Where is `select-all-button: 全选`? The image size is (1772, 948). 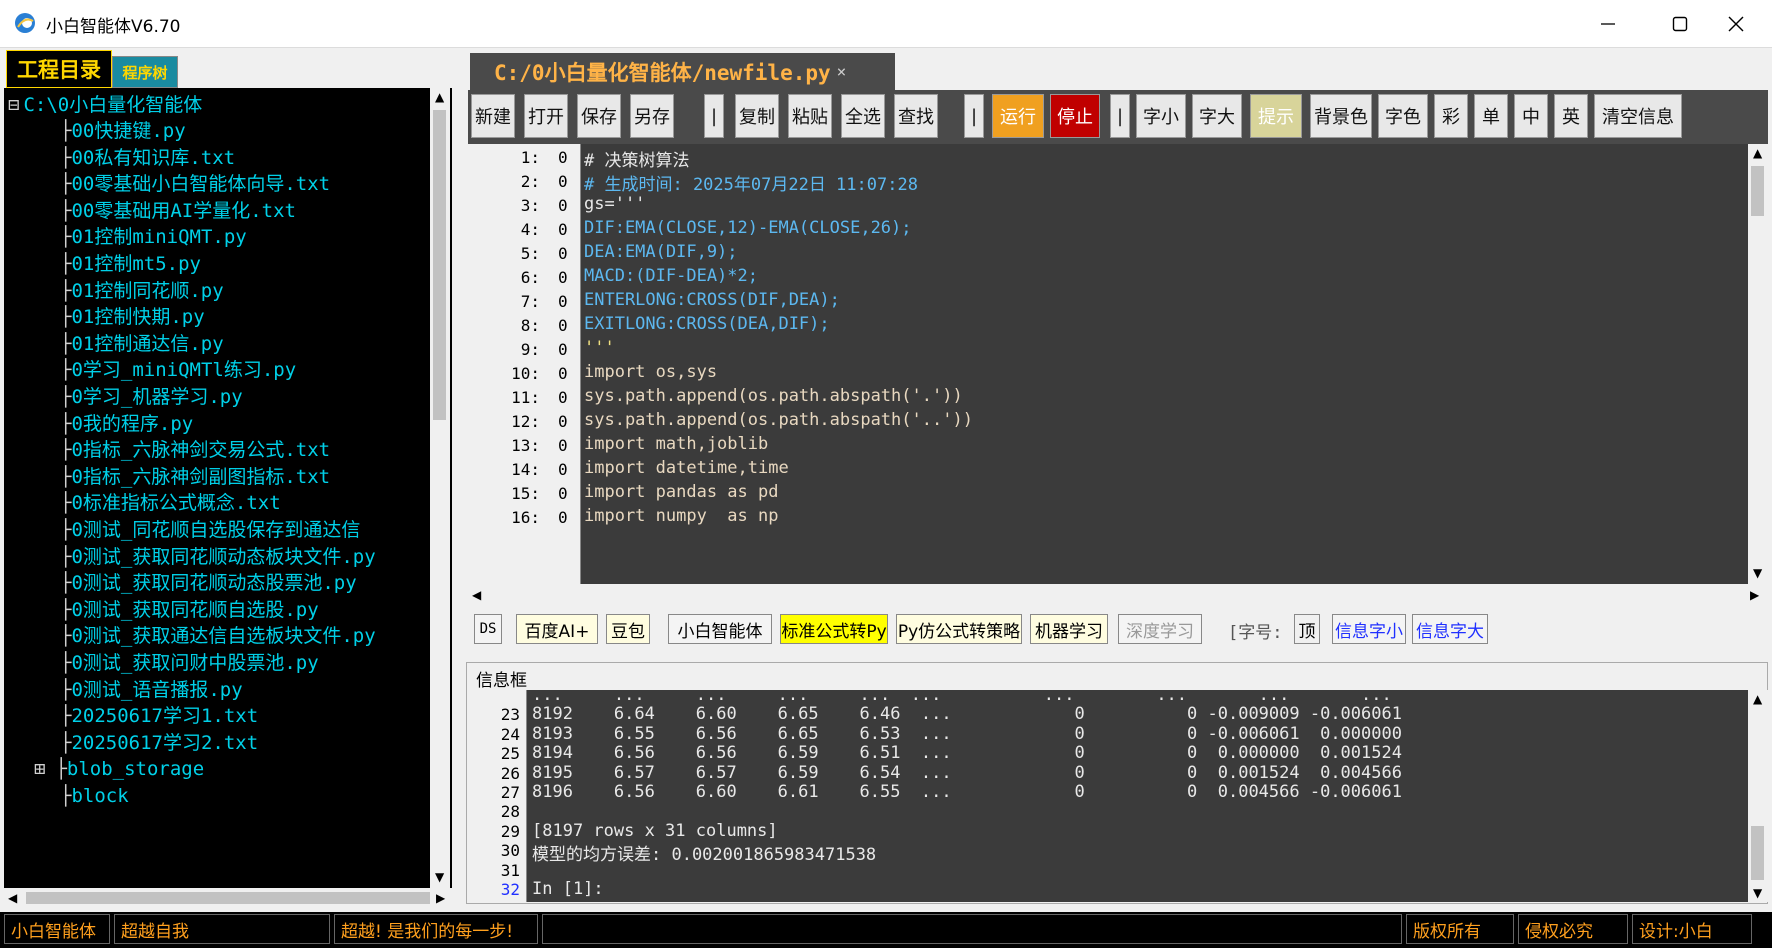 select-all-button: 全选 is located at coordinates (863, 116).